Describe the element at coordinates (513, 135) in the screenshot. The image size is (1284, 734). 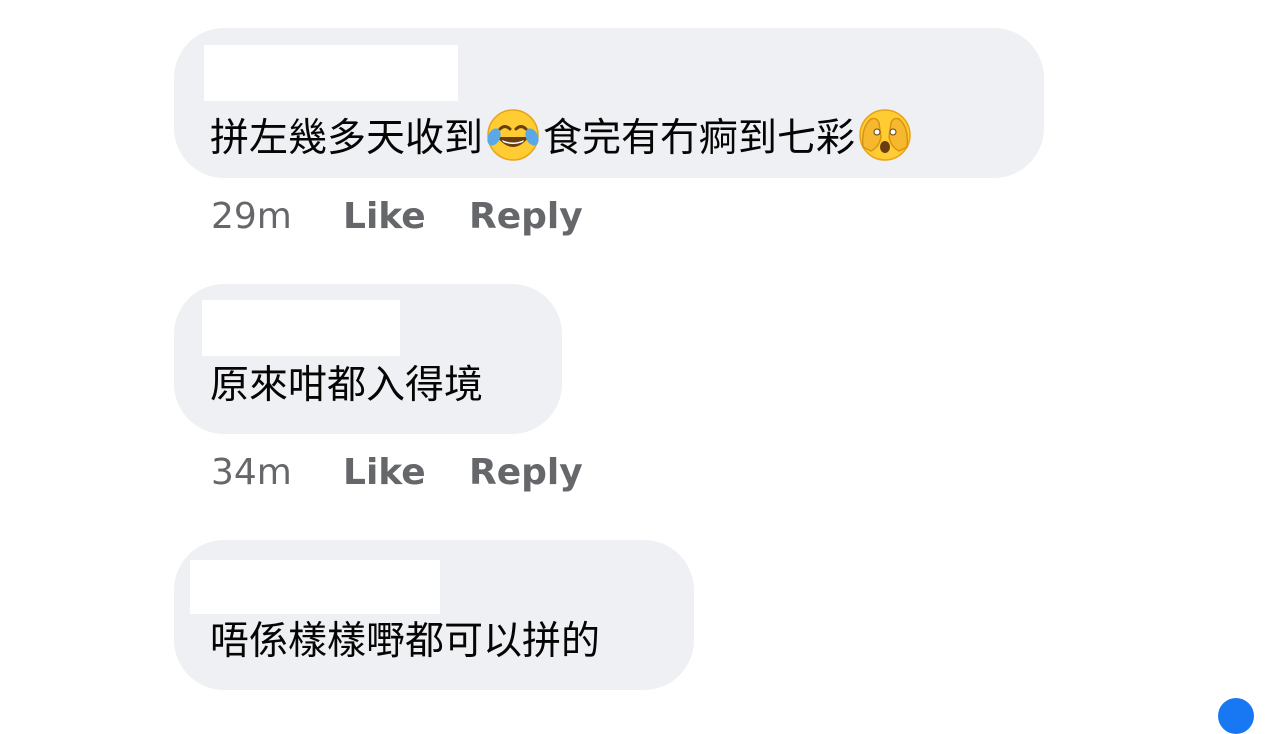
I see `face-with-tears-of-joy-icon` at that location.